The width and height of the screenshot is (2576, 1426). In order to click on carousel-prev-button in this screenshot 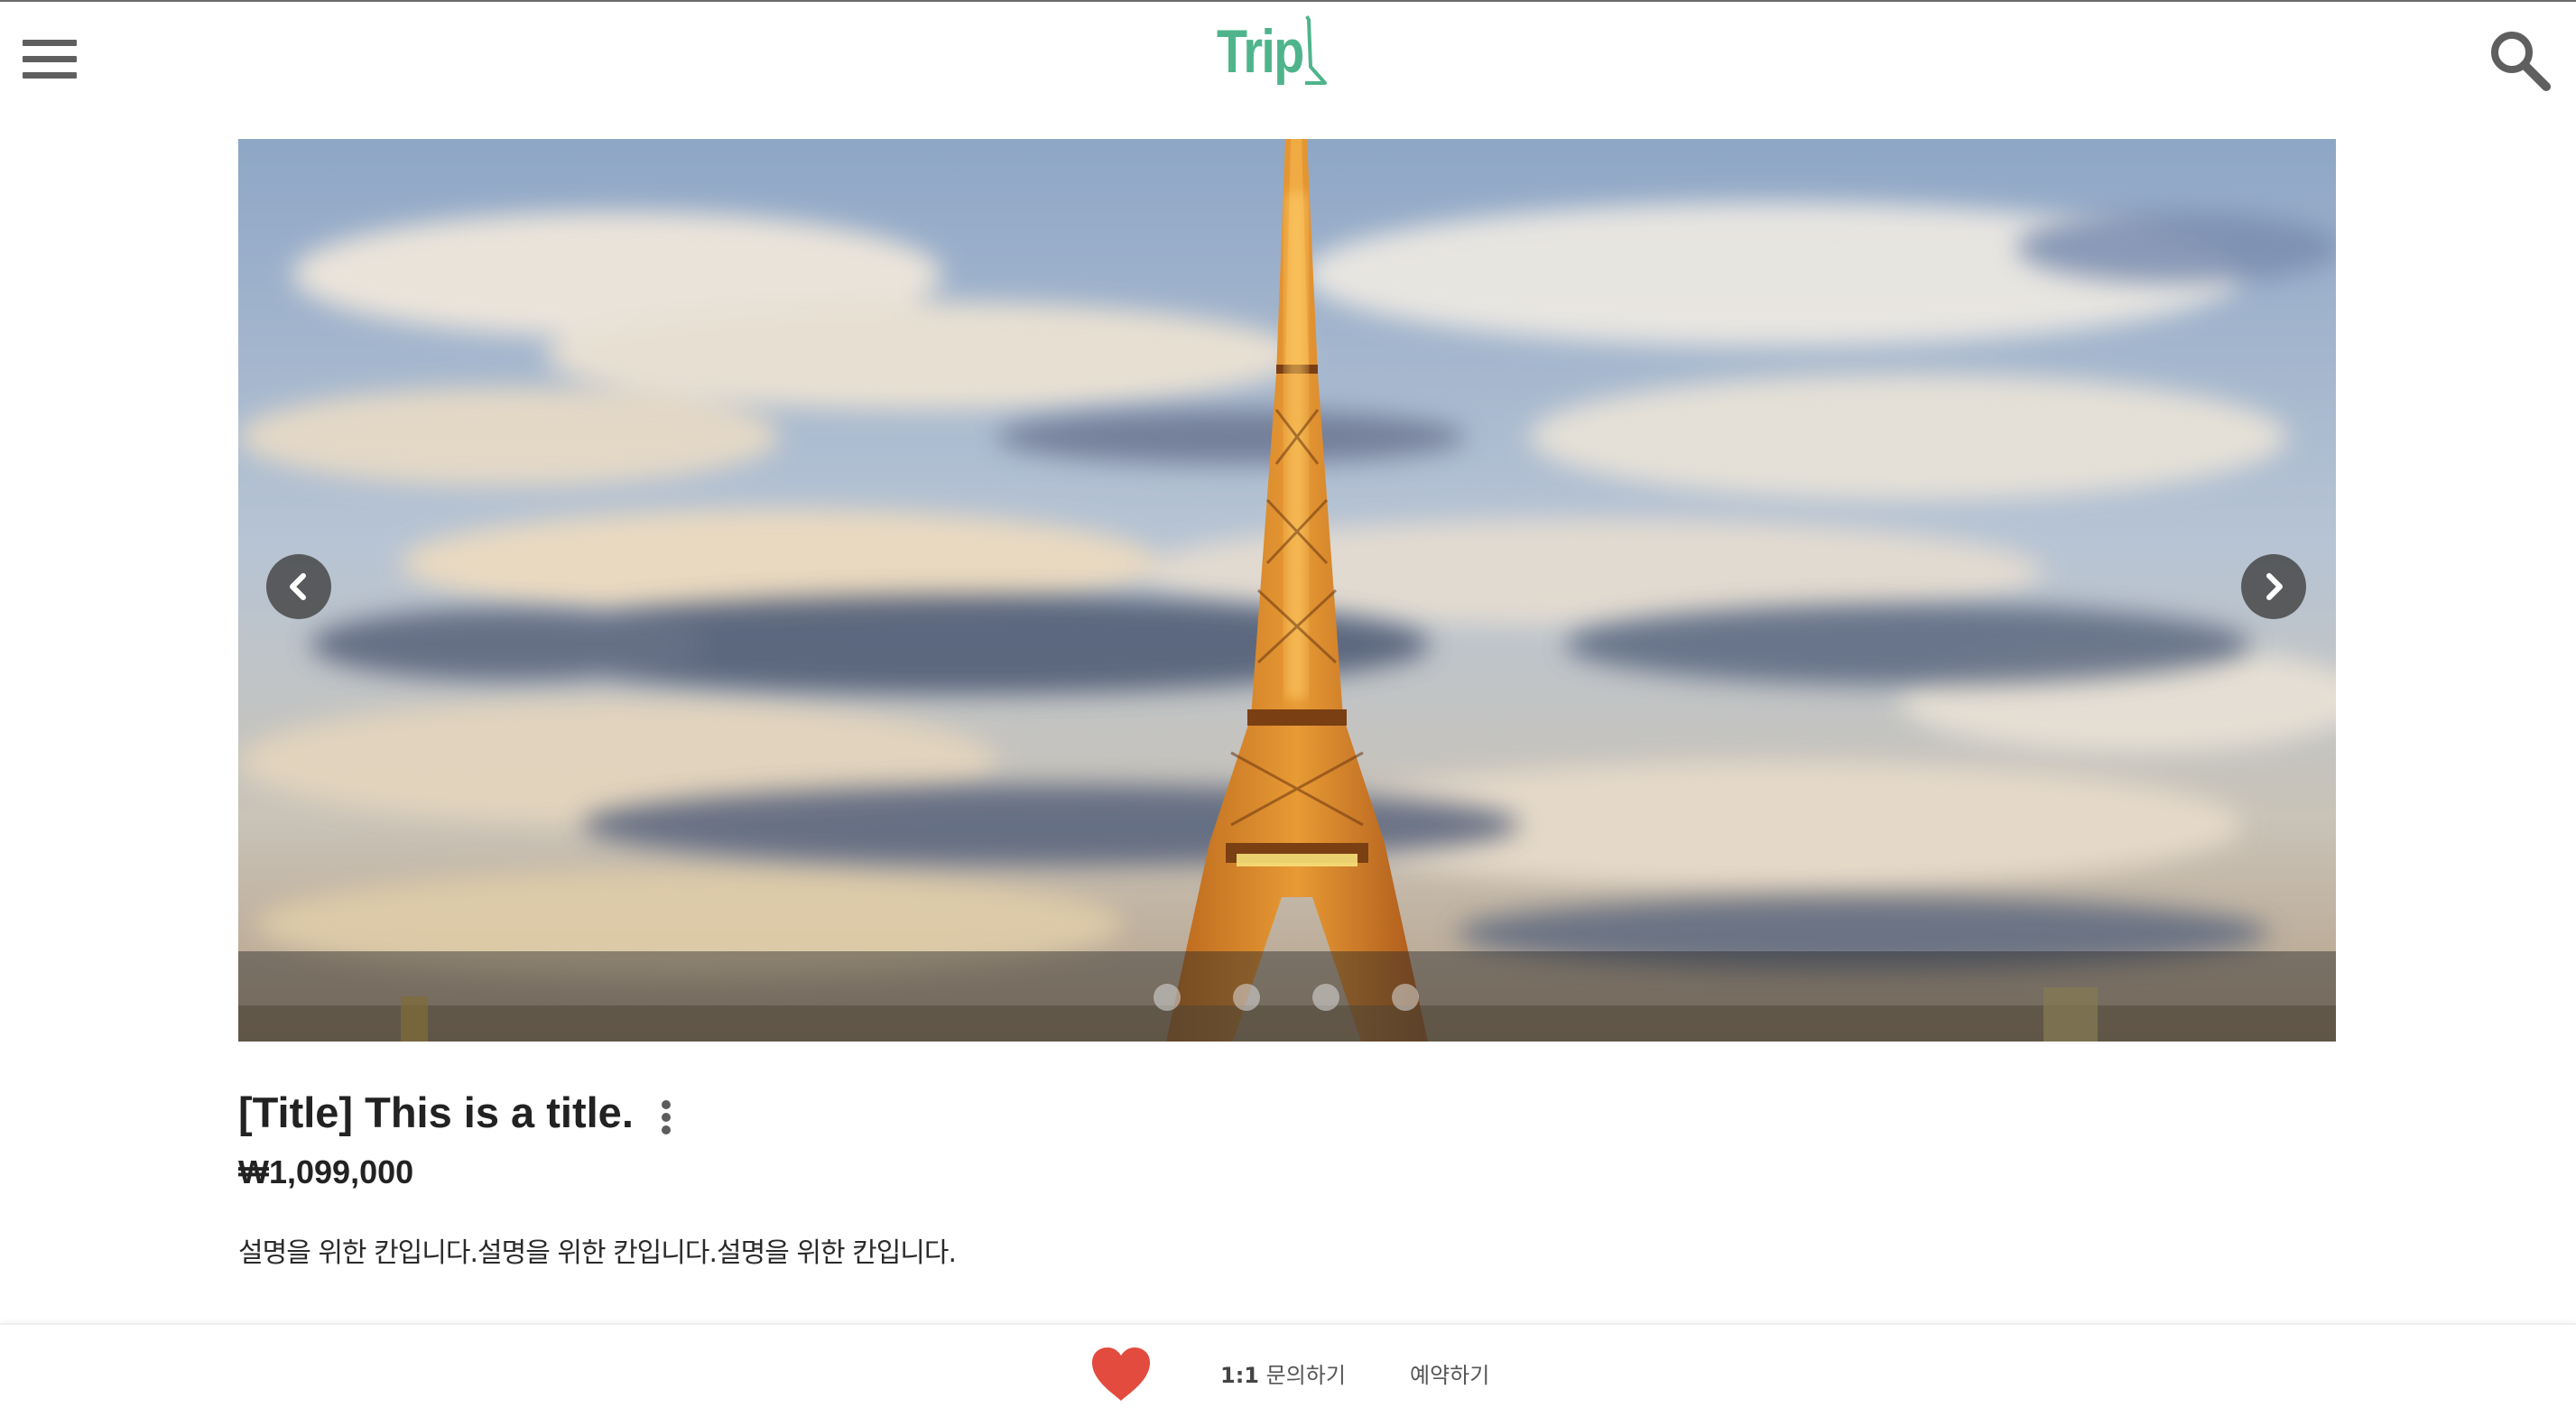, I will do `click(298, 586)`.